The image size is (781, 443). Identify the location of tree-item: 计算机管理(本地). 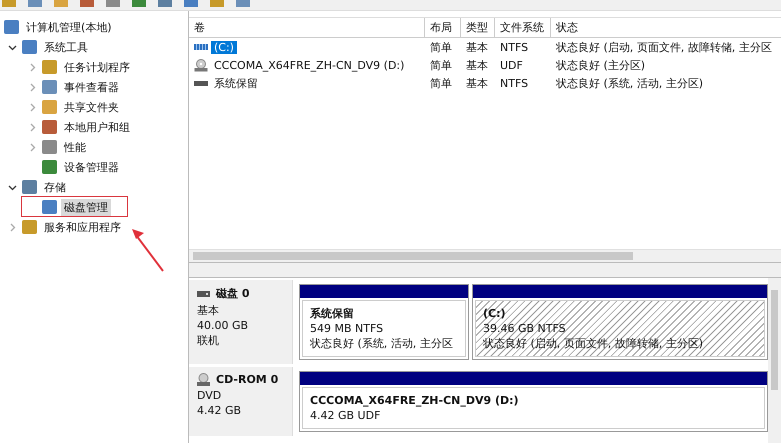
(69, 27).